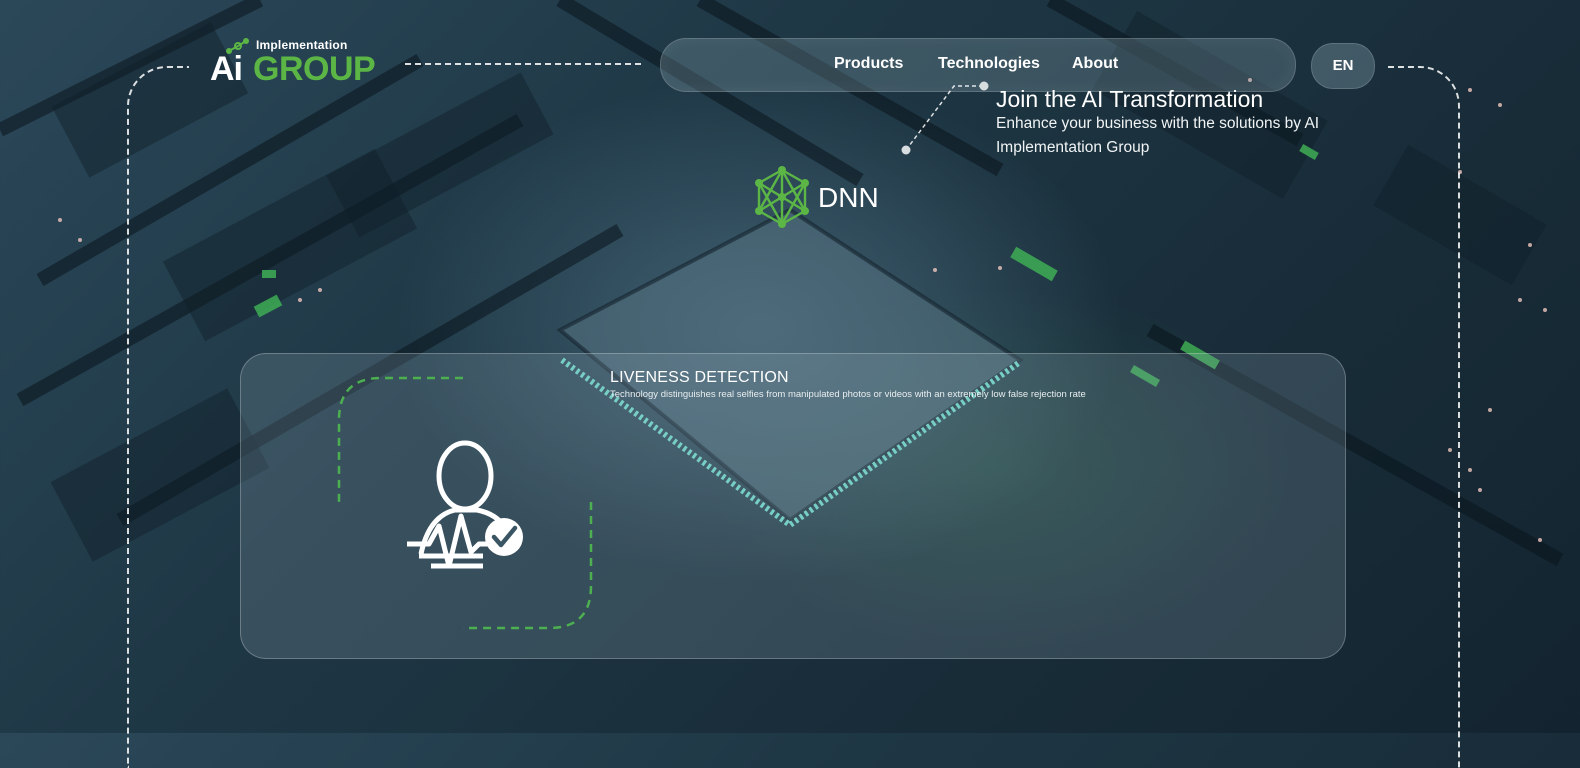 The image size is (1580, 768). Describe the element at coordinates (226, 69) in the screenshot. I see `logo-ai: Ai` at that location.